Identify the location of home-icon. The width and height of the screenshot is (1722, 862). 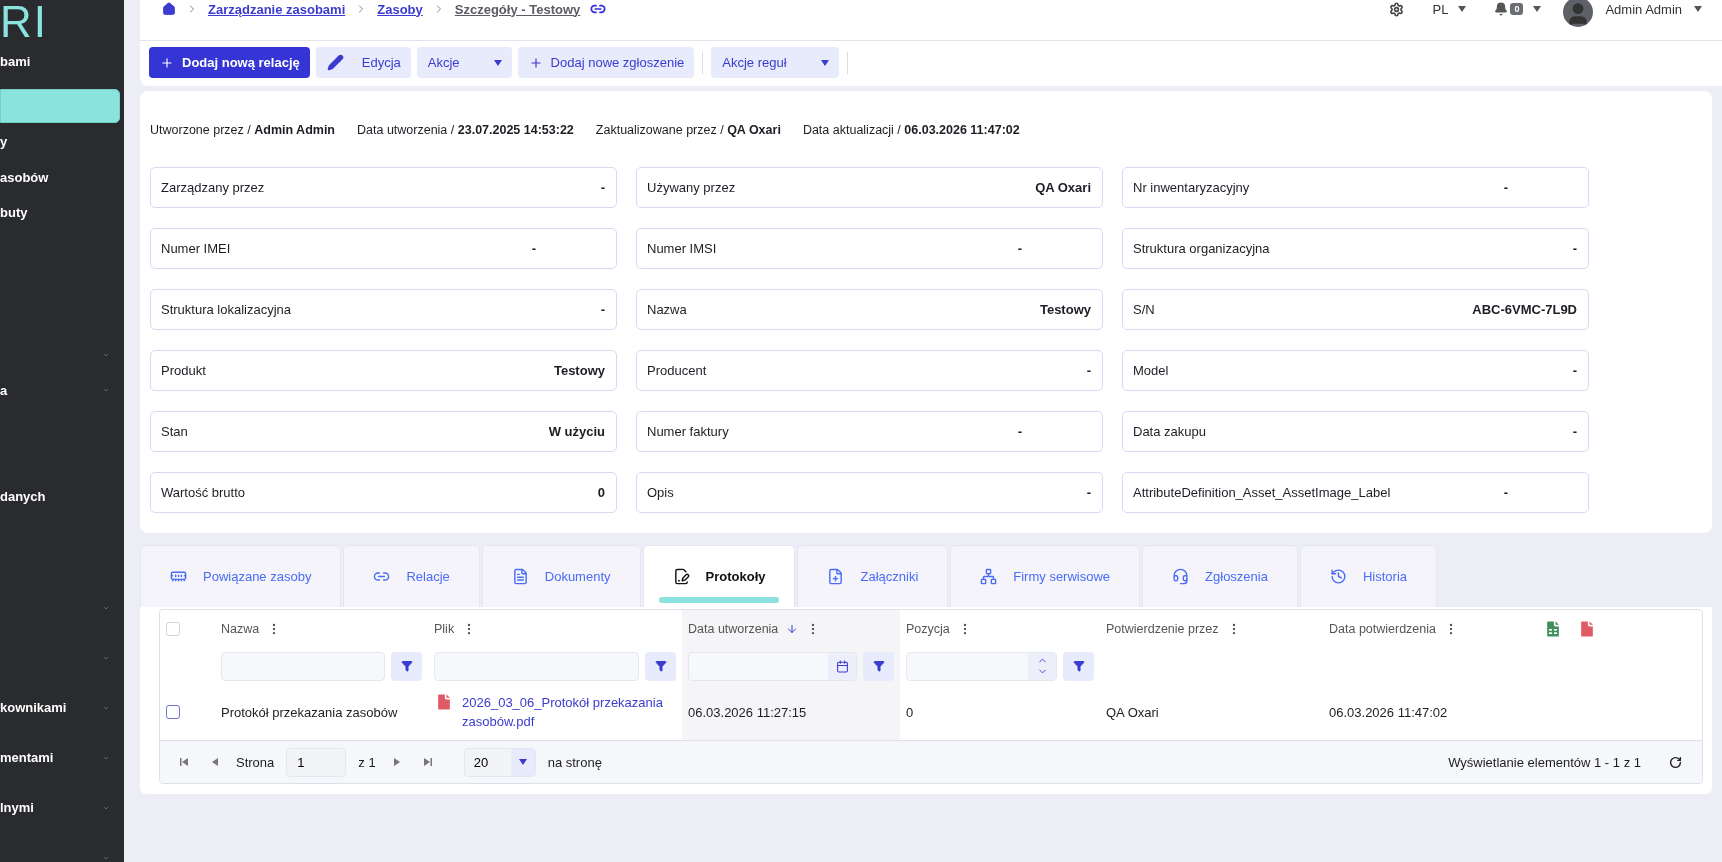
(169, 9).